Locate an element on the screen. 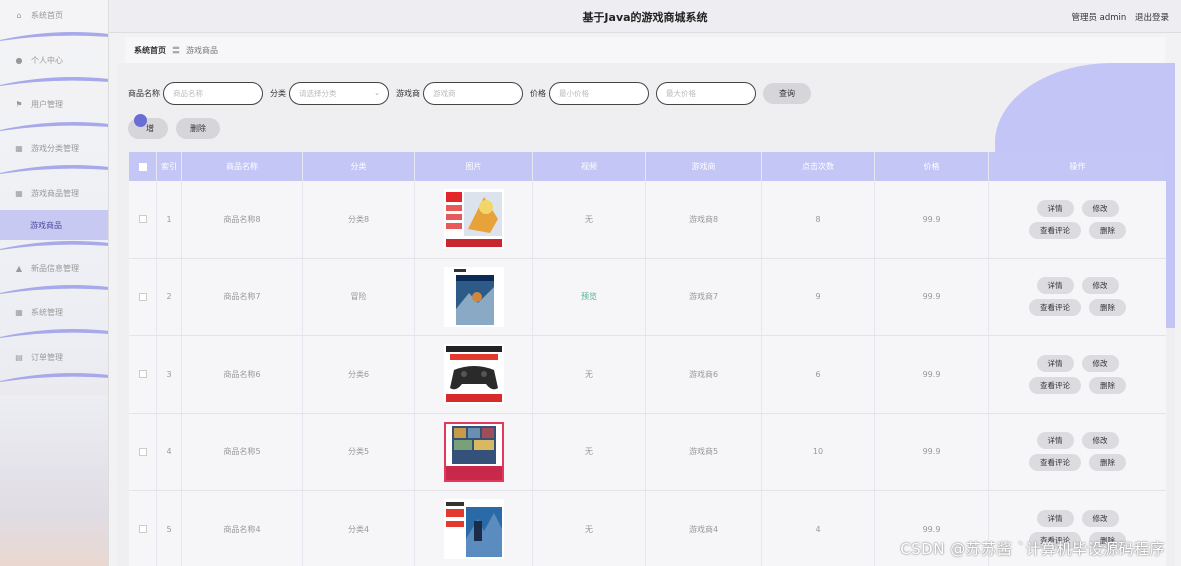 The image size is (1181, 566). index-cell: 4 is located at coordinates (169, 451).